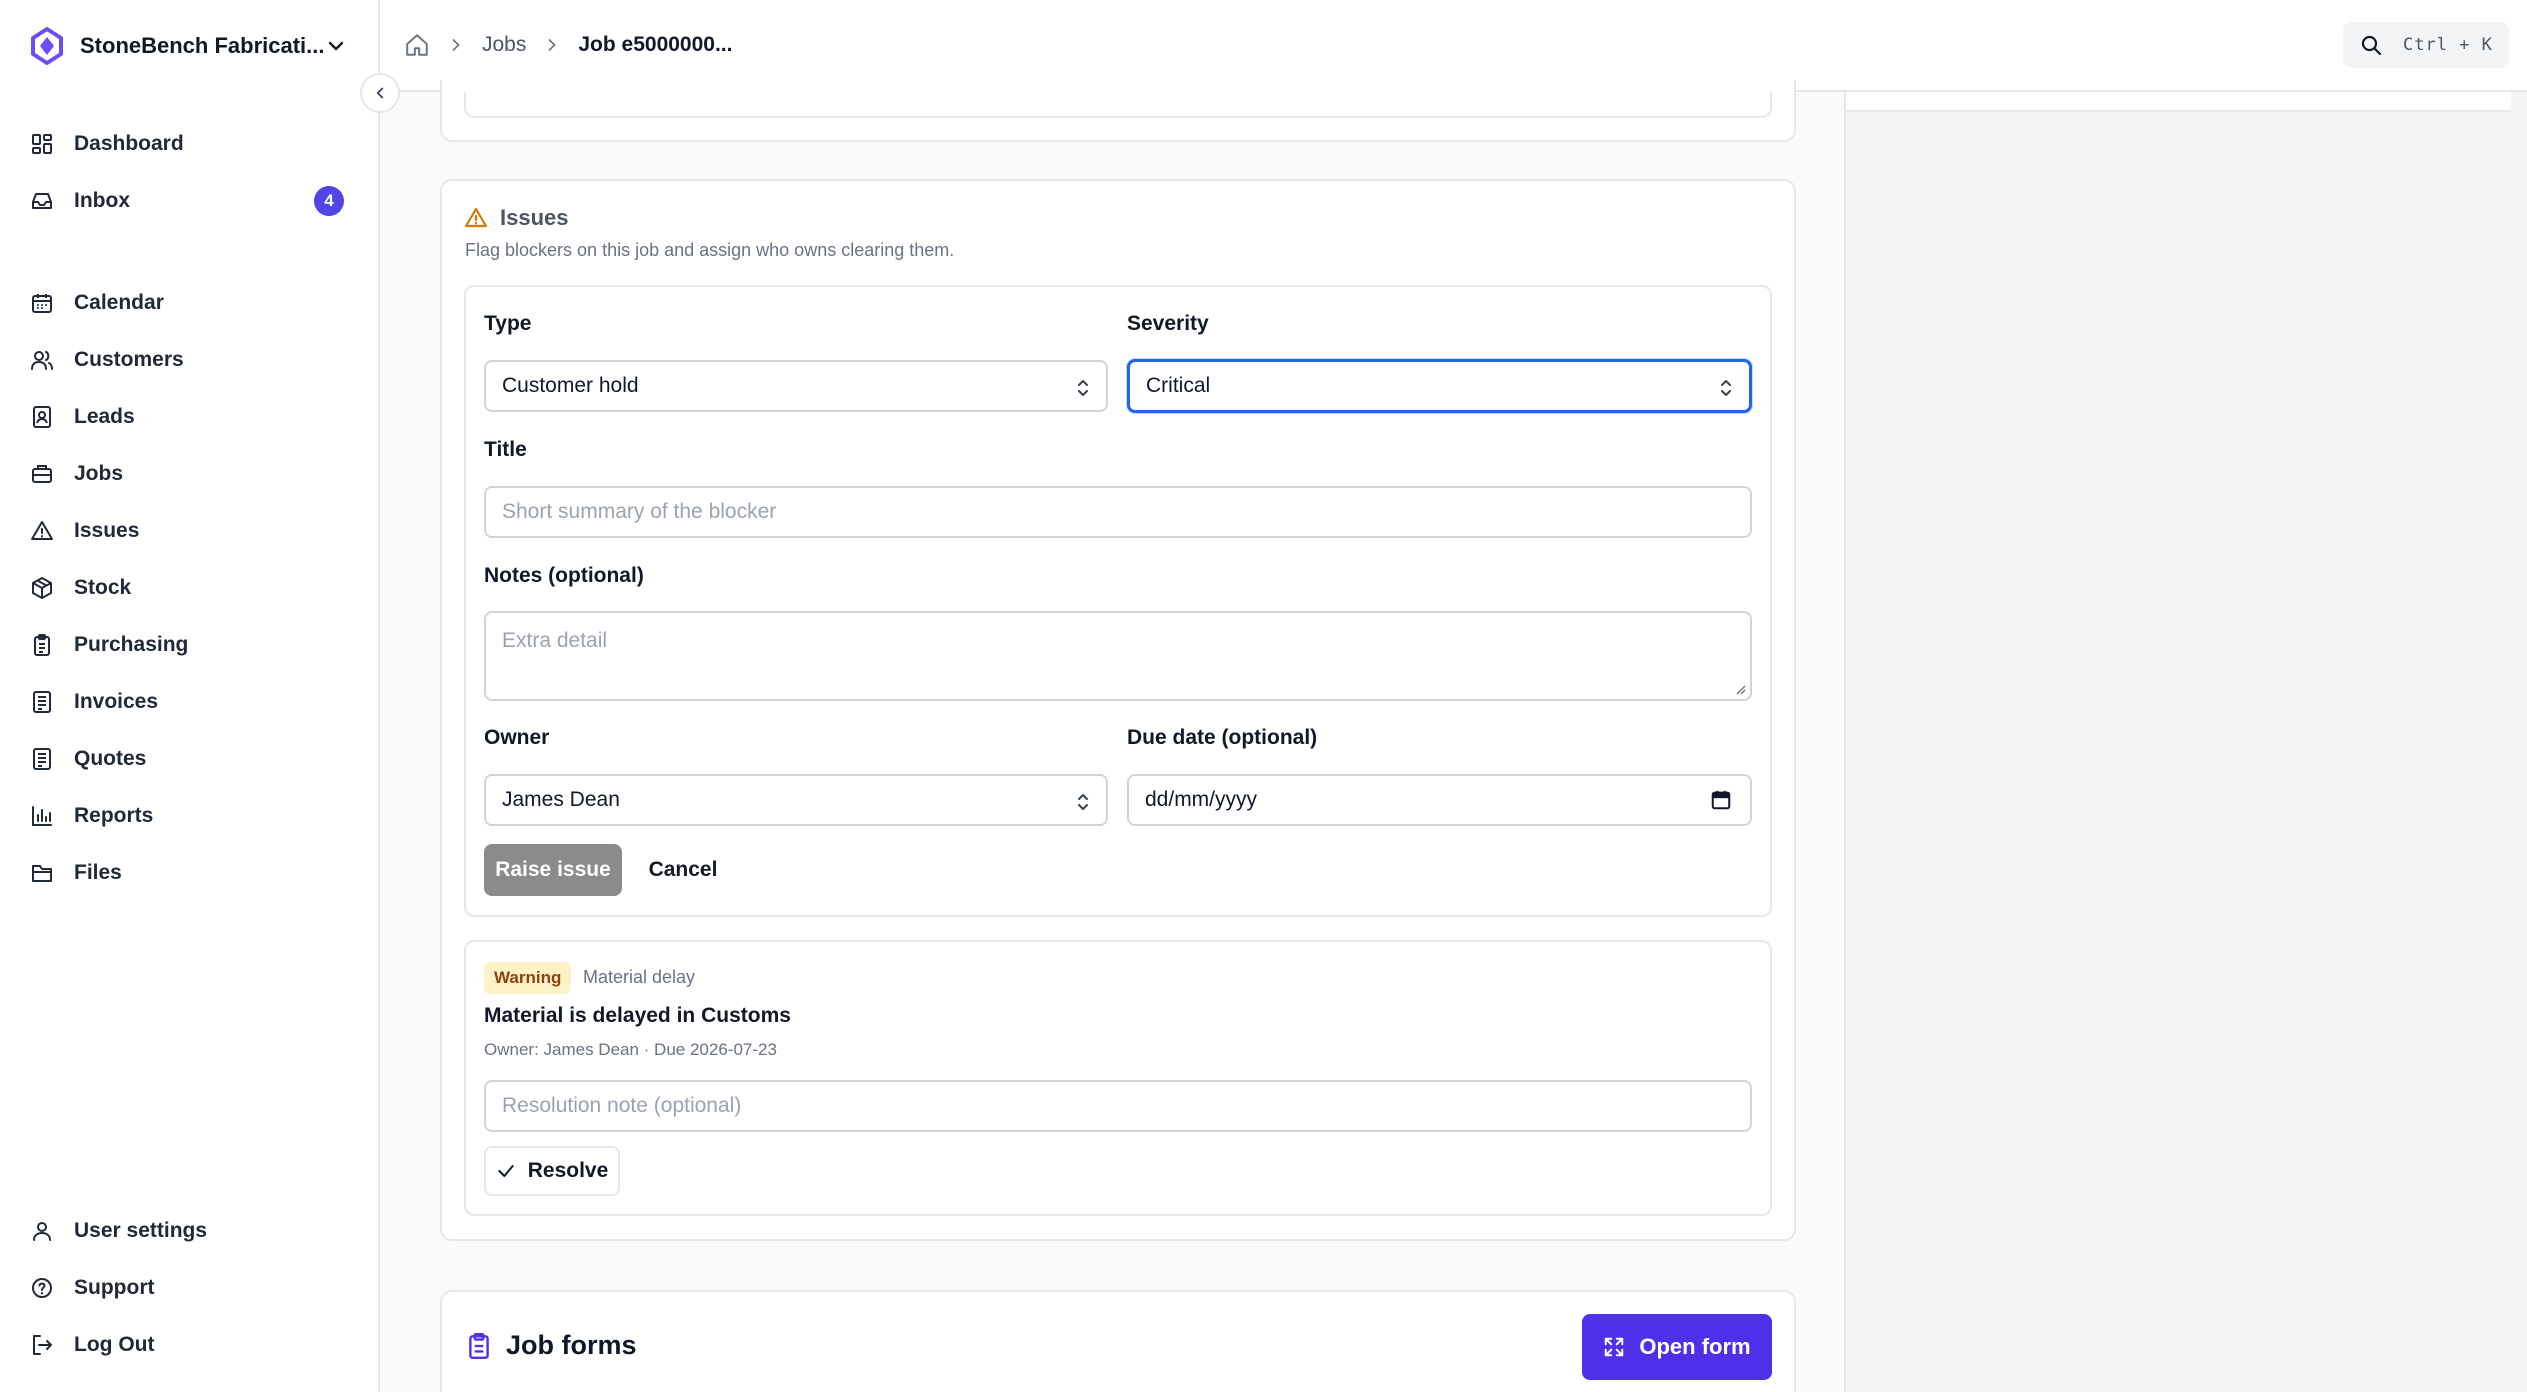 The image size is (2527, 1392). I want to click on sidebar-item-label: User settings, so click(141, 1230).